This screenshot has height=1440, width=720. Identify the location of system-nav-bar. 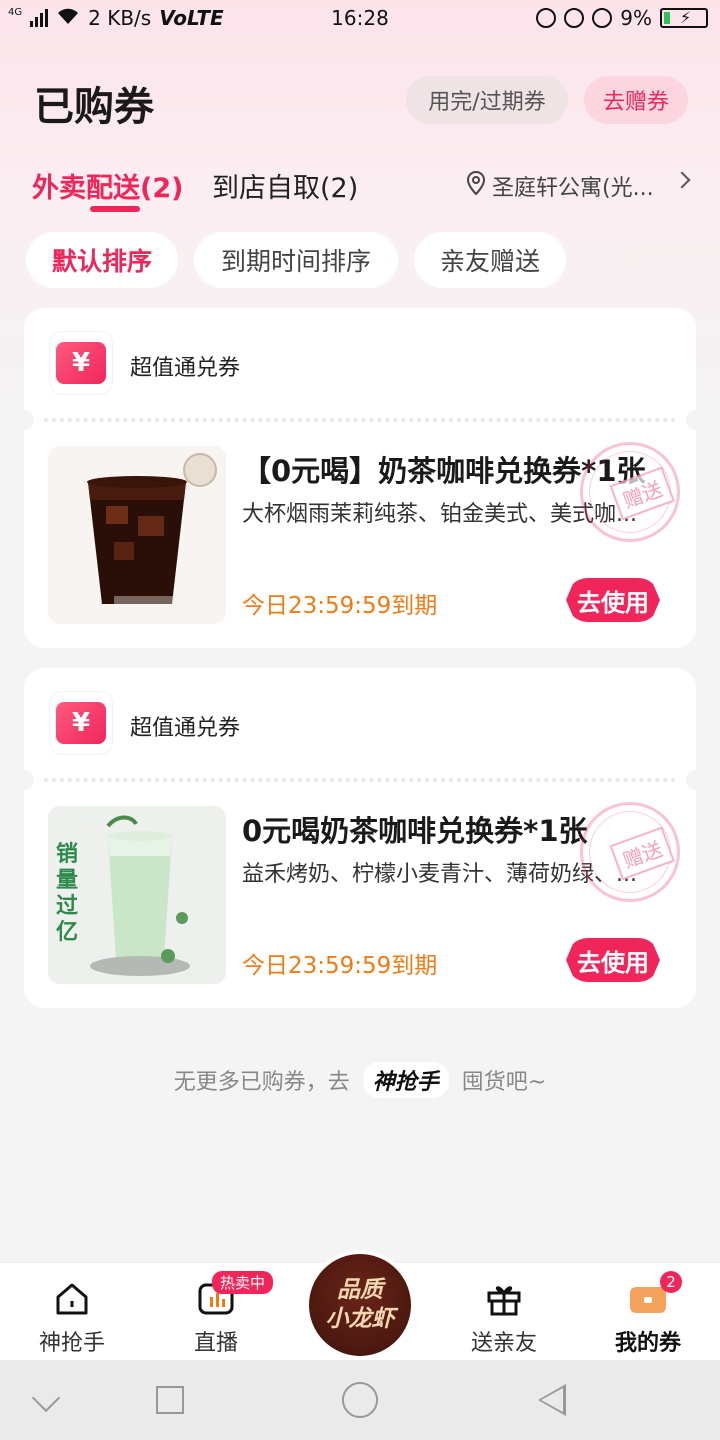
(360, 1400).